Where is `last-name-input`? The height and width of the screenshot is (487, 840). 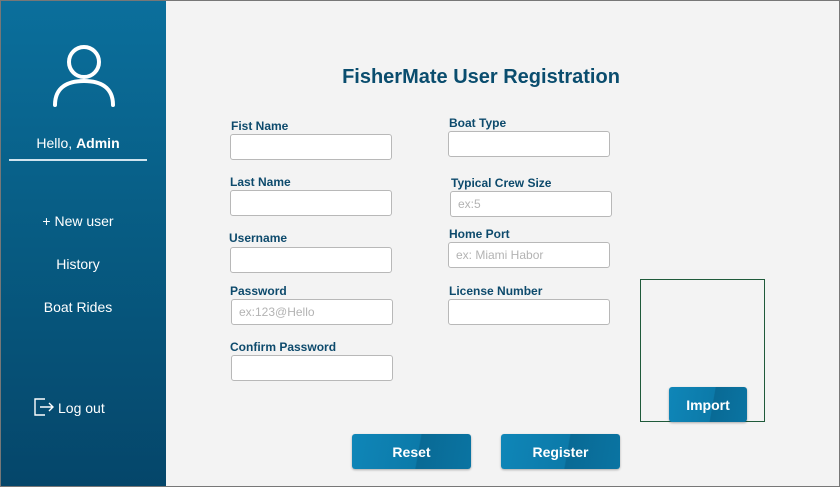 last-name-input is located at coordinates (311, 203).